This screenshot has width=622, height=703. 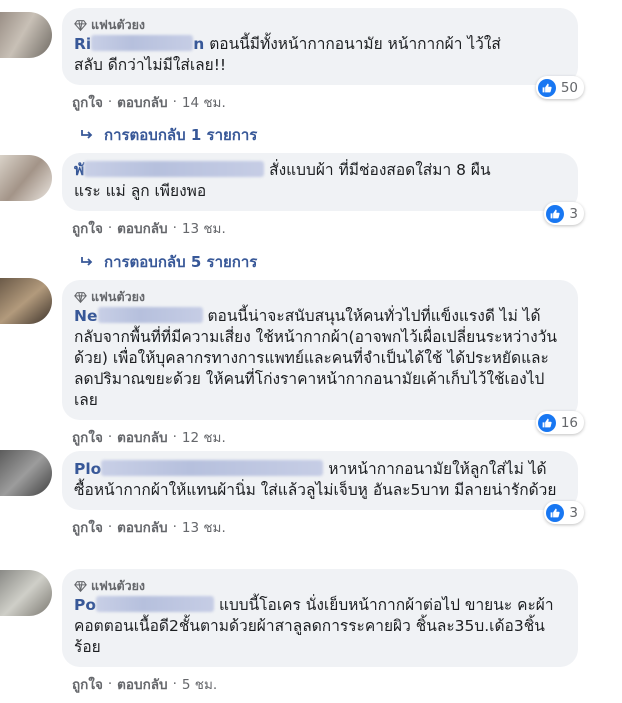 What do you see at coordinates (569, 87) in the screenshot?
I see `like-count: 50` at bounding box center [569, 87].